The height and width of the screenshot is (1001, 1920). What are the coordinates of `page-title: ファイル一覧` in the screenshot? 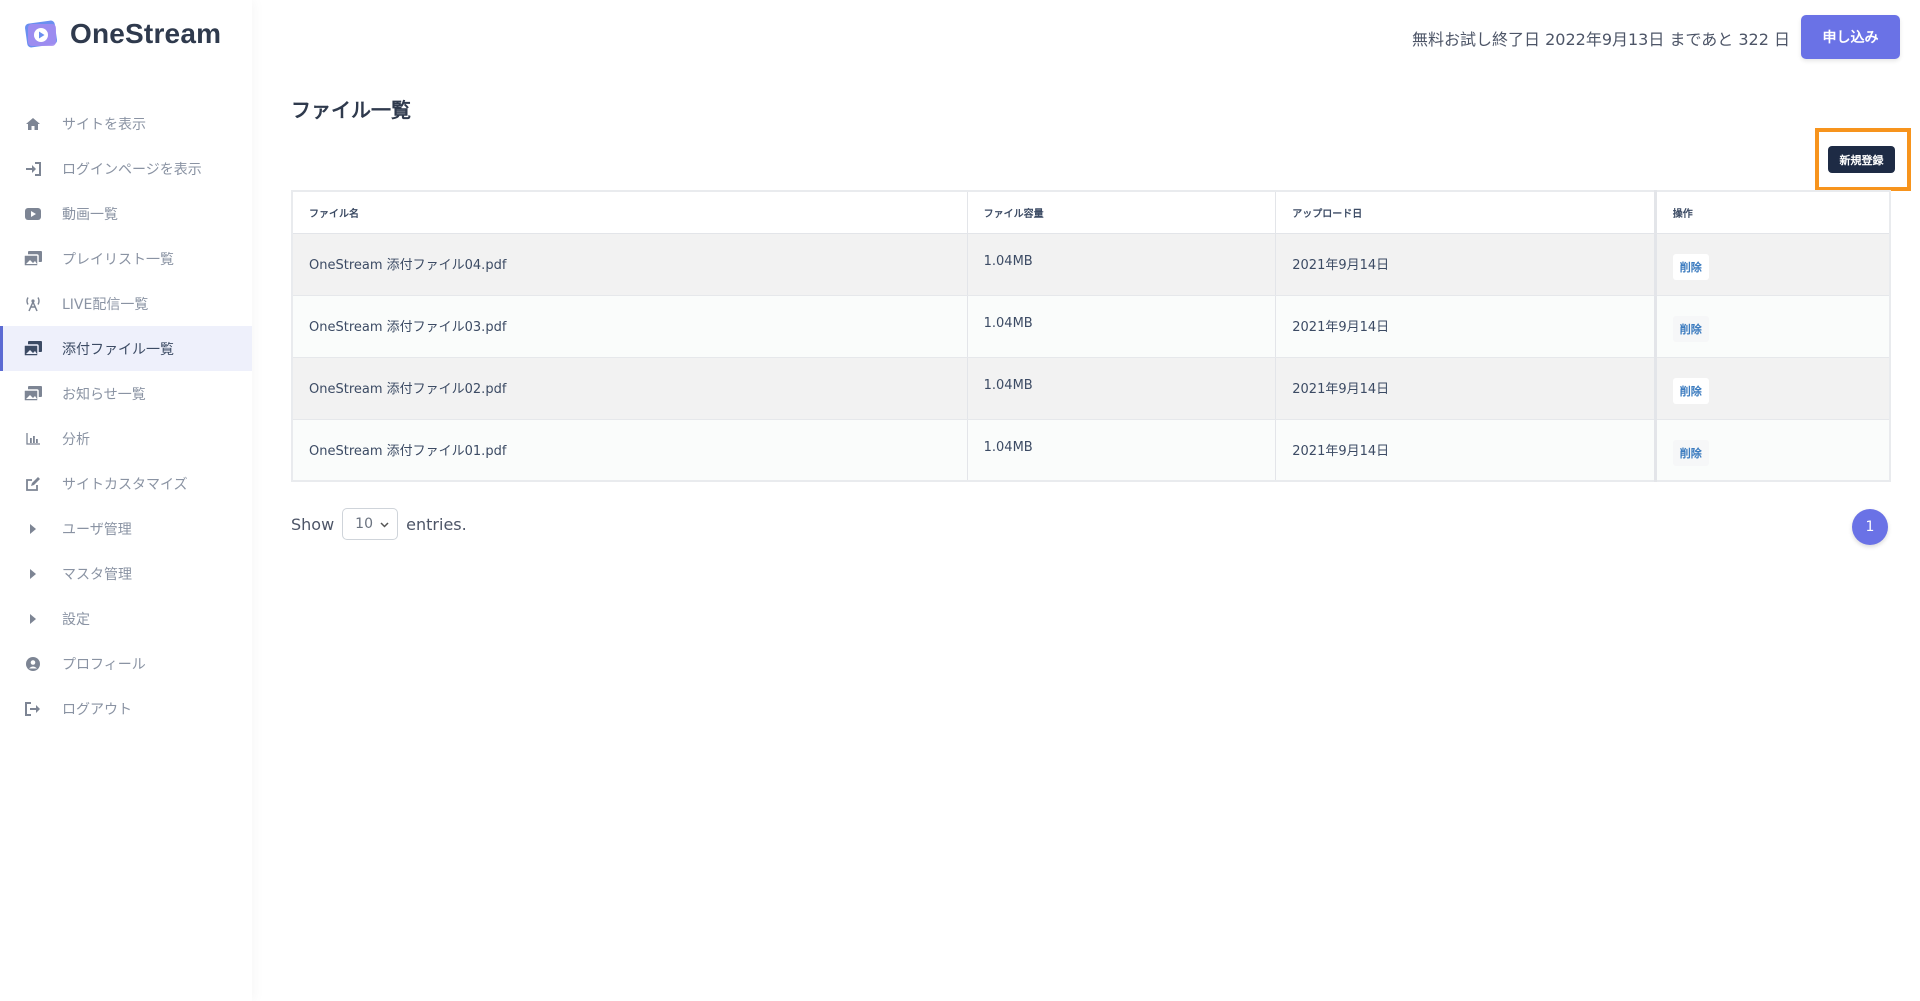 It's located at (351, 110).